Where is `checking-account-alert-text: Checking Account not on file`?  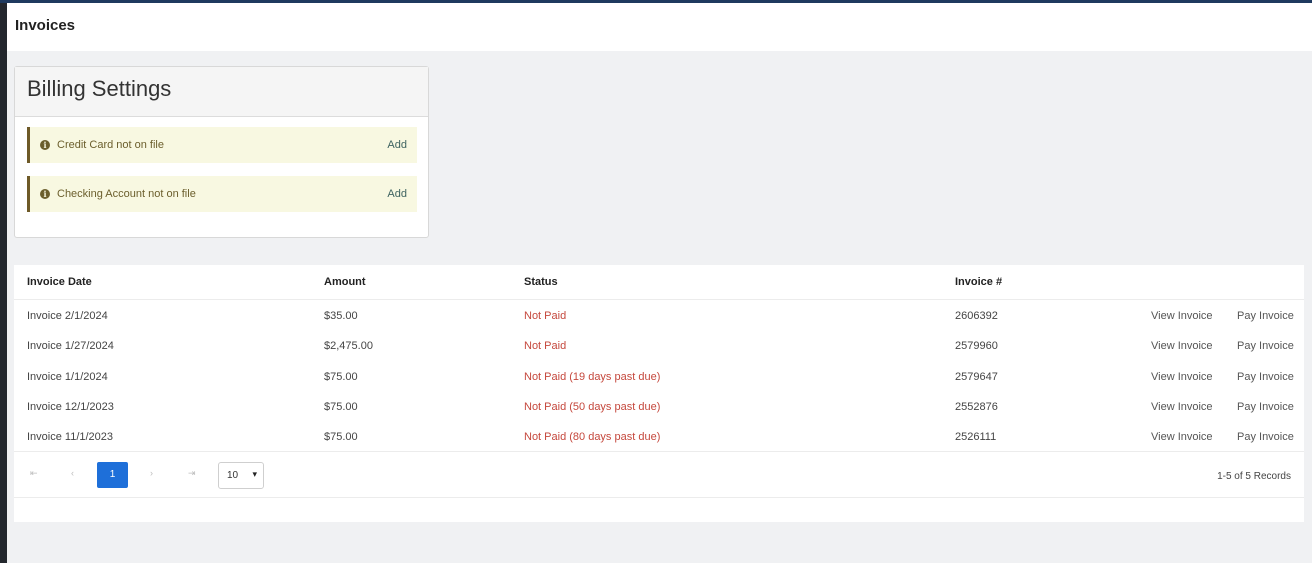 checking-account-alert-text: Checking Account not on file is located at coordinates (126, 194).